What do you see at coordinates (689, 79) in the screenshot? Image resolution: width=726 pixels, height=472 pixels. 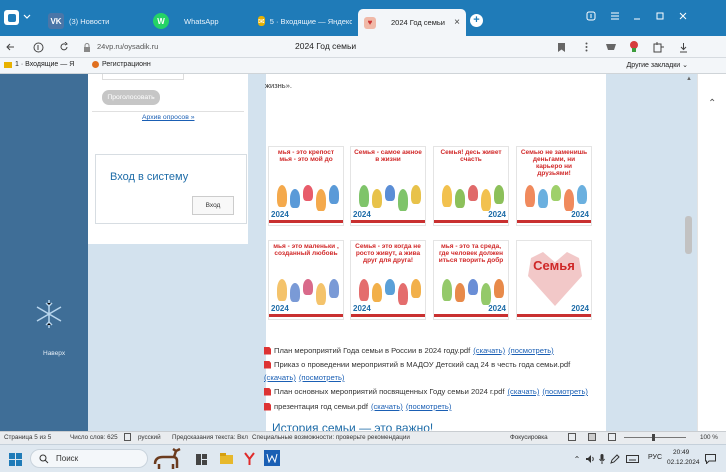 I see `scroll-up-arrow: ▲` at bounding box center [689, 79].